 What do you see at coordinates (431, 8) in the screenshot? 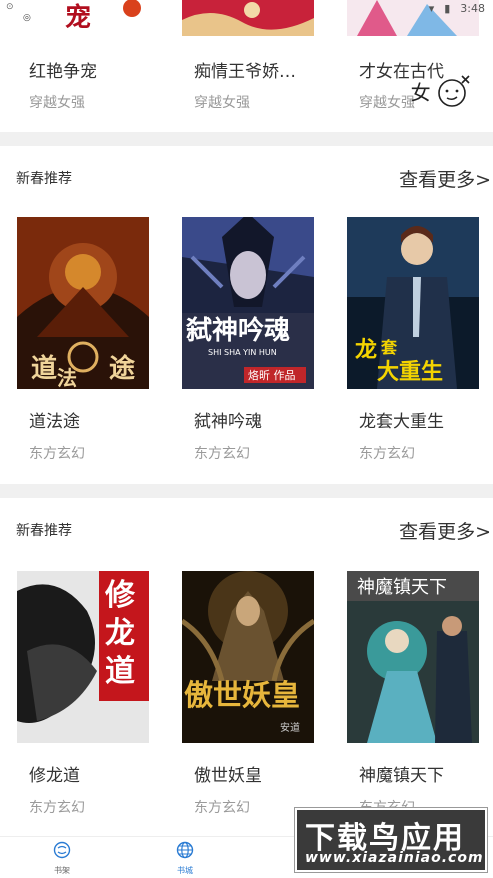
I see `wifi-icon: ▾` at bounding box center [431, 8].